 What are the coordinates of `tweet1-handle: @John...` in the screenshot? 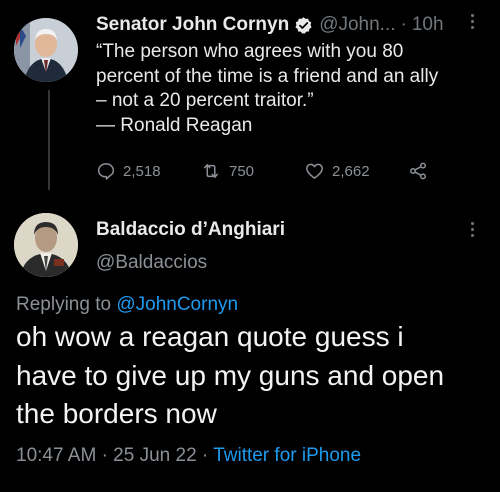 It's located at (357, 25).